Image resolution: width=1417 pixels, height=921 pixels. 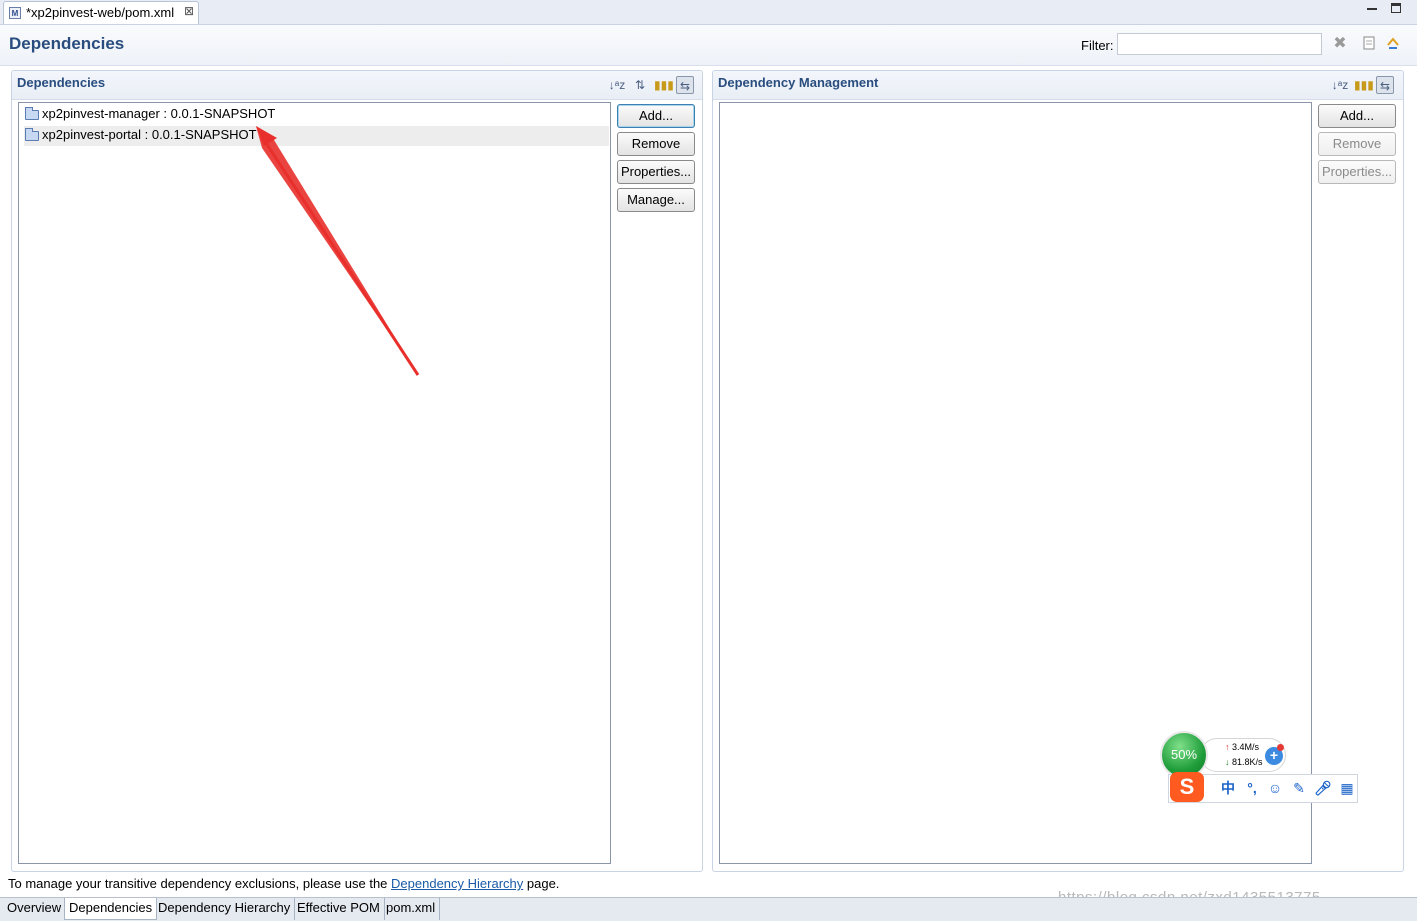 I want to click on editor-tab-pom: M *xp2pinvest-web/pom.xml ⊠, so click(x=101, y=12).